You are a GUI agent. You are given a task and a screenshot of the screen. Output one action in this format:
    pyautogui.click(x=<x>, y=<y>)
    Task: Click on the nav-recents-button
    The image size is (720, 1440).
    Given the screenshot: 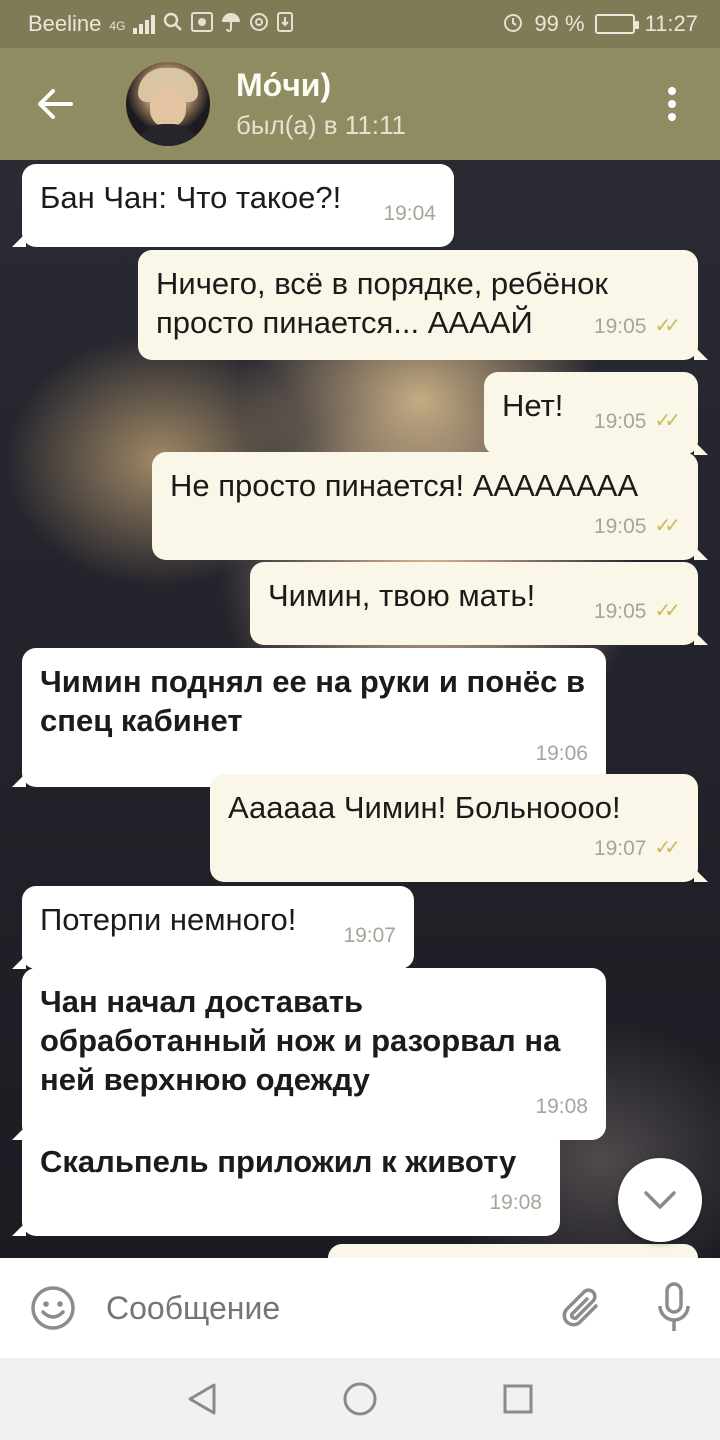 What is the action you would take?
    pyautogui.click(x=518, y=1399)
    